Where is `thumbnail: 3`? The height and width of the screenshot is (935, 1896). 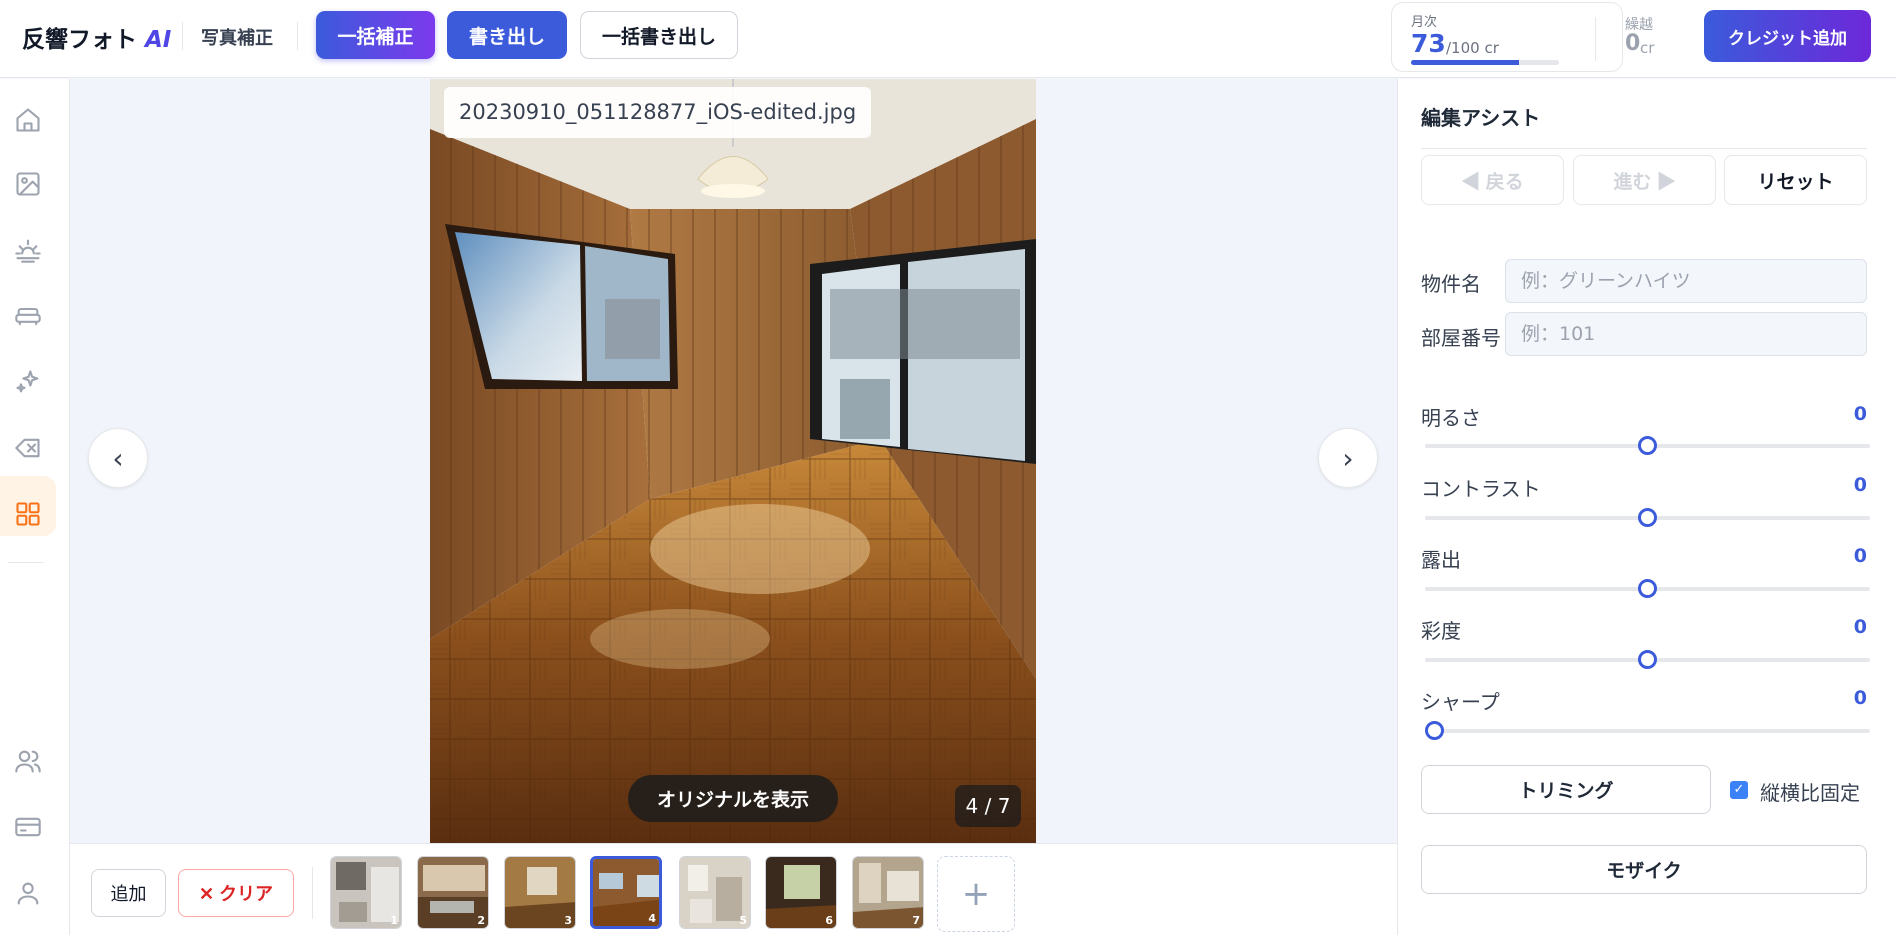
thumbnail: 3 is located at coordinates (540, 892).